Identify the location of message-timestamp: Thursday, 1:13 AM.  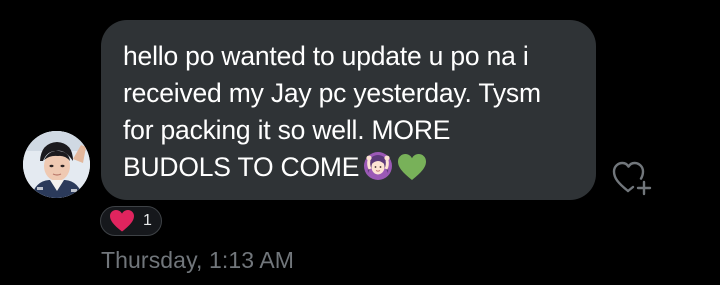
(198, 260).